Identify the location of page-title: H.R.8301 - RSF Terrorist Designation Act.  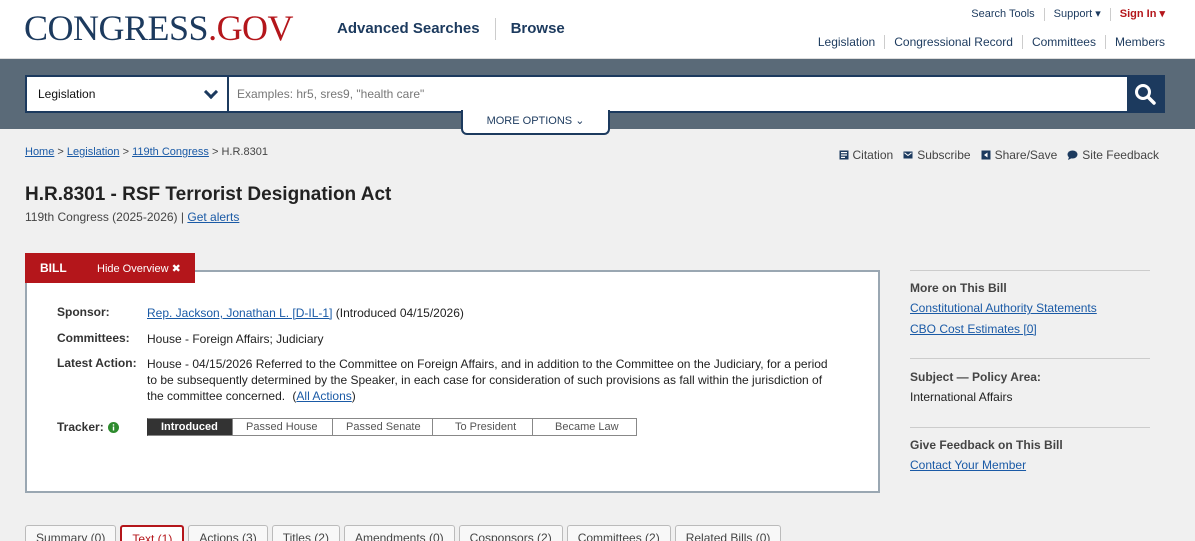
(208, 194).